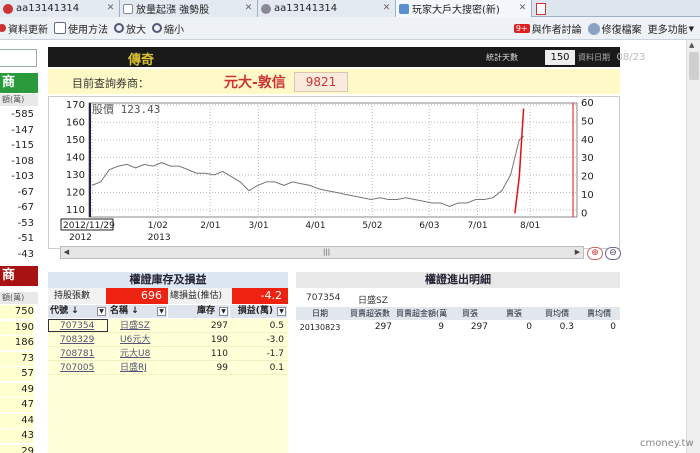 This screenshot has height=453, width=700. Describe the element at coordinates (458, 313) in the screenshot. I see `detail-header: 日期 買賣超張數 買賣超金額(萬) 買張 賣張 買均價 賣均價` at that location.